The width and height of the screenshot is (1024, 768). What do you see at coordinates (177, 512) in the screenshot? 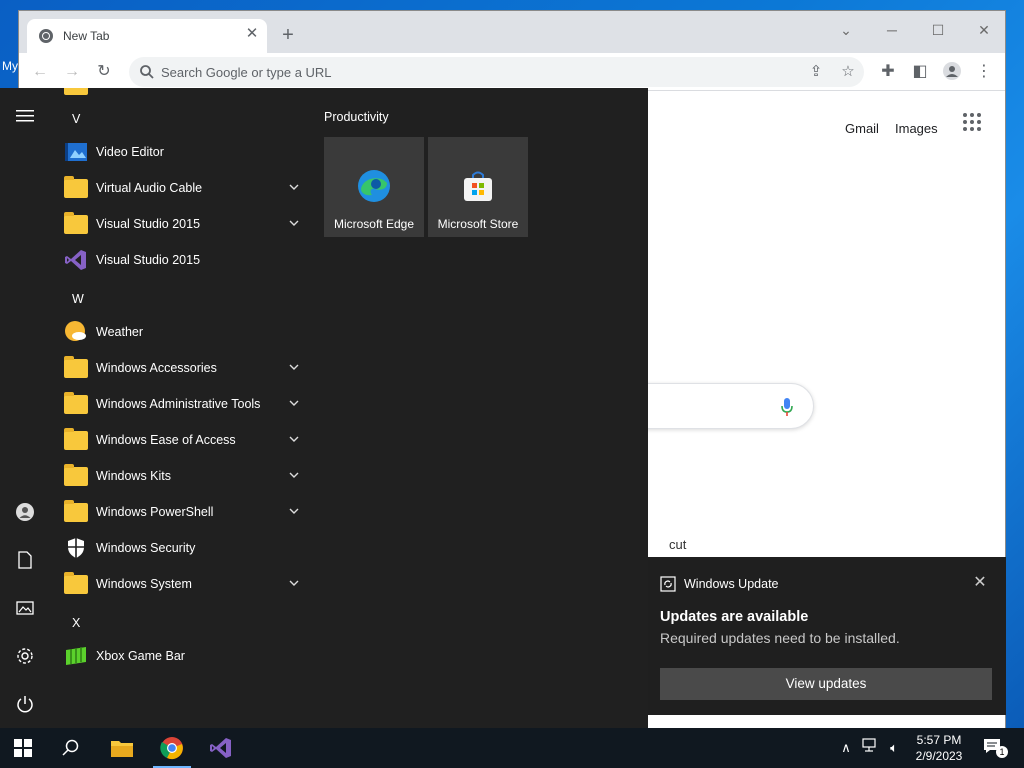
I see `app-windows-powershell: Windows PowerShell` at bounding box center [177, 512].